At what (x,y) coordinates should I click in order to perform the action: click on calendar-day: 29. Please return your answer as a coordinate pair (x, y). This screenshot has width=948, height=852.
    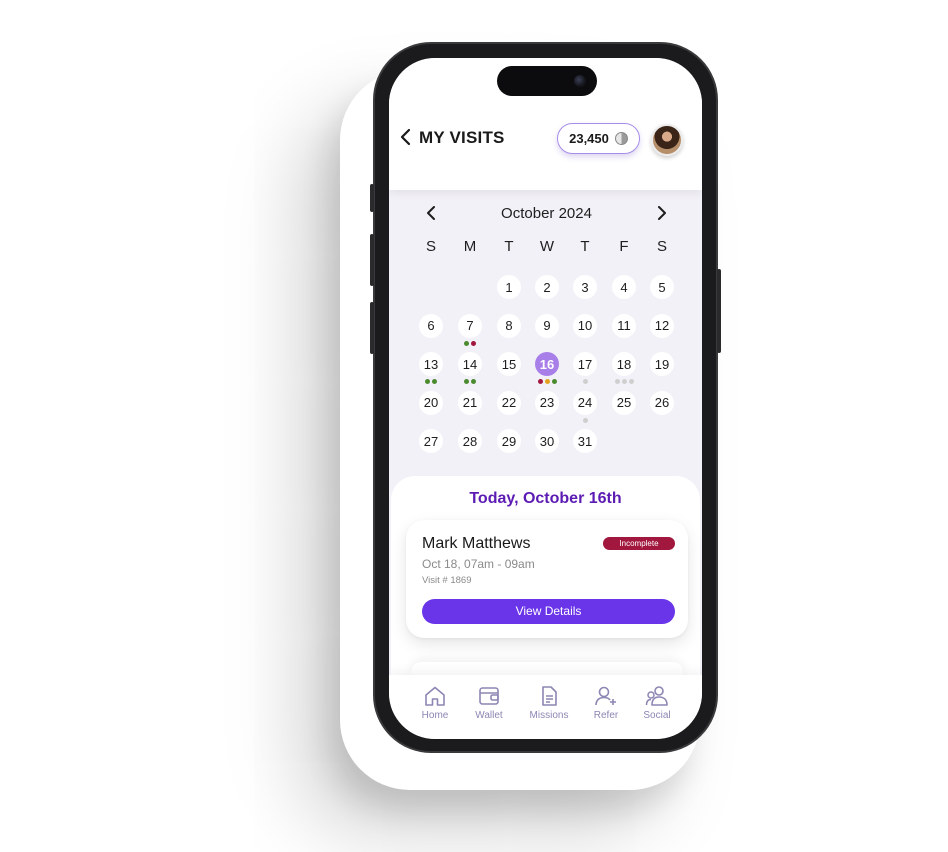
    Looking at the image, I should click on (509, 441).